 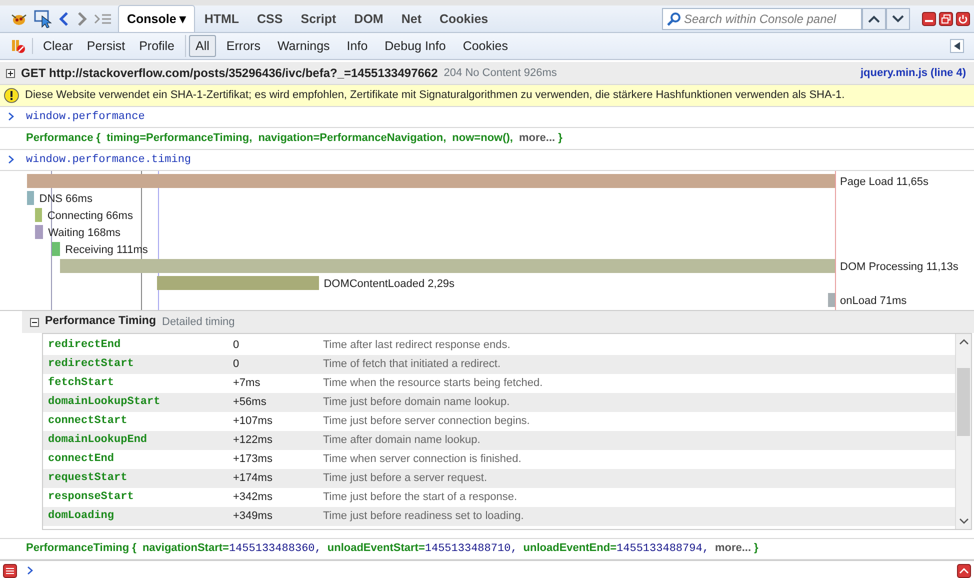 I want to click on timing-description: Time just before domain name lookup., so click(x=416, y=402).